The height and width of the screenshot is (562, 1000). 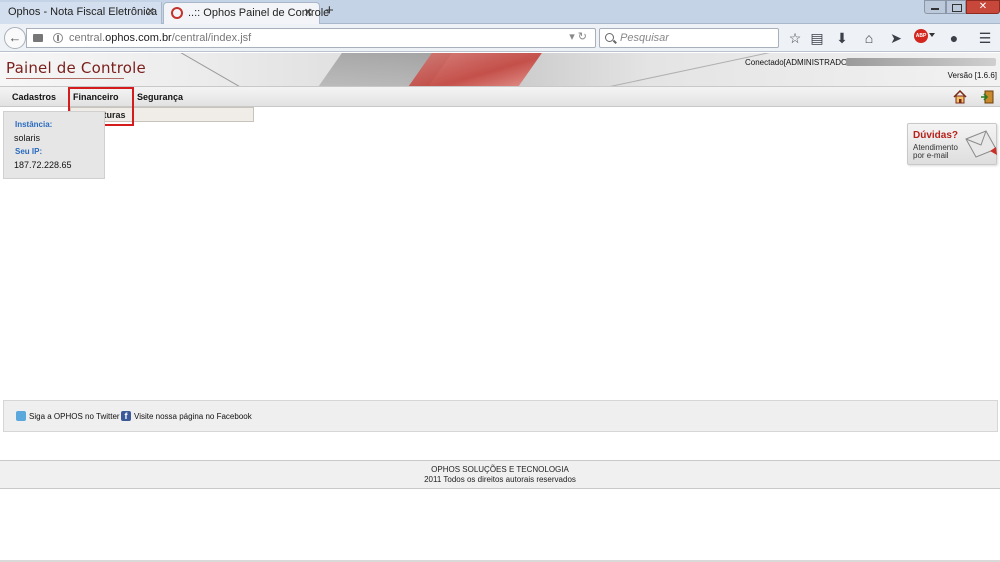 I want to click on facebook-link: Visite nossa página no Facebook, so click(x=193, y=416).